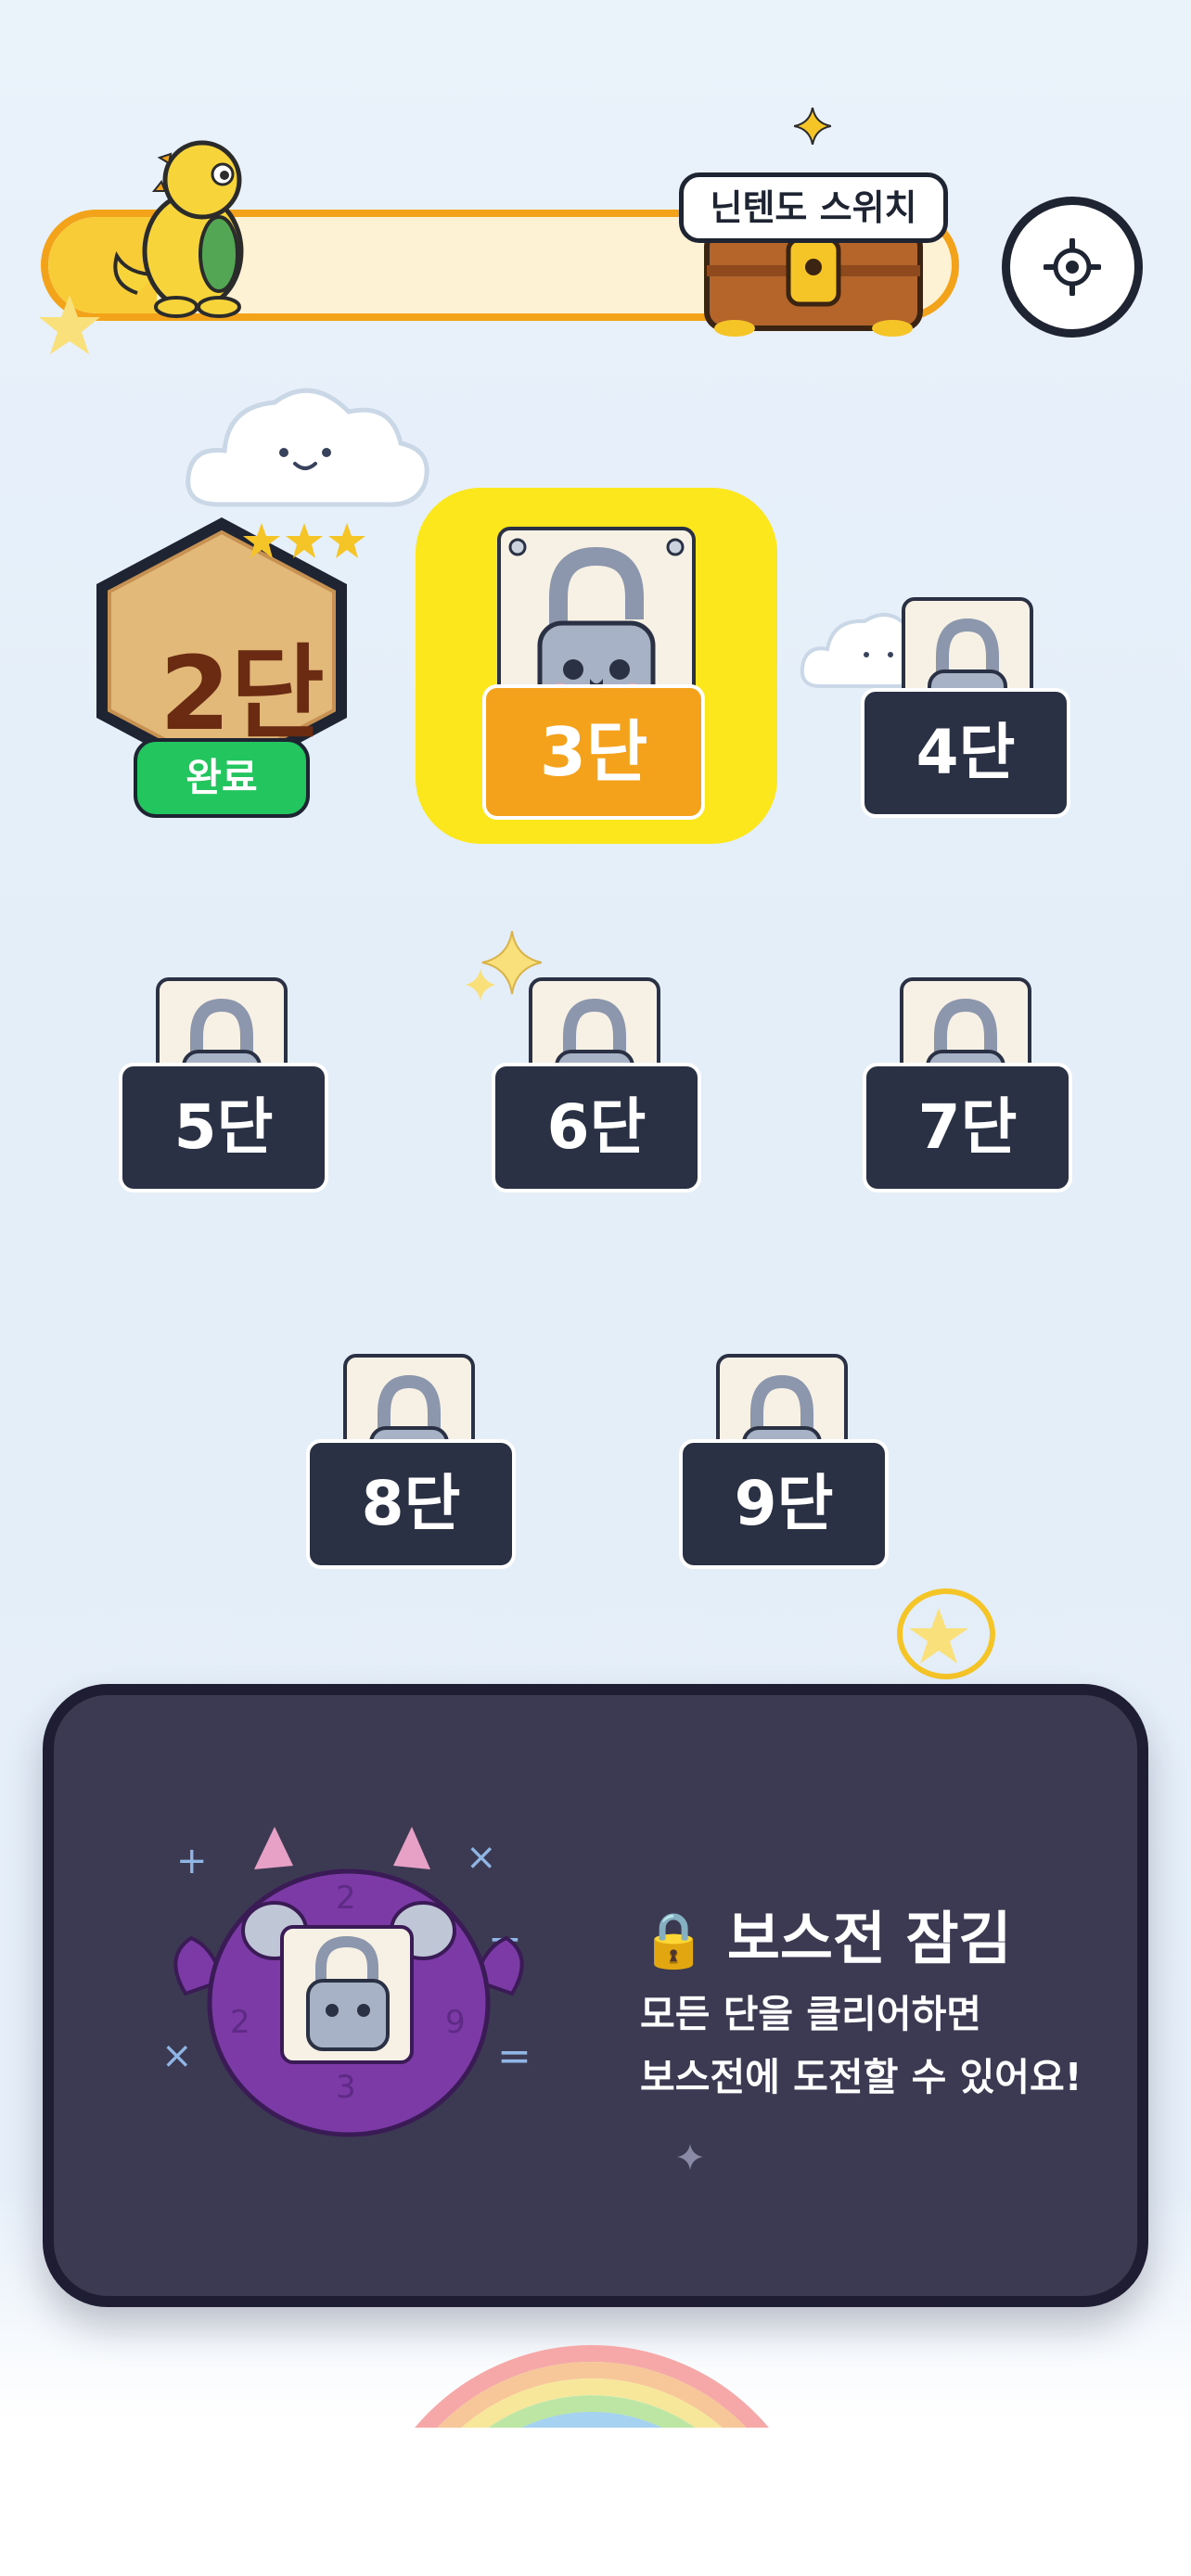 The height and width of the screenshot is (2576, 1191). Describe the element at coordinates (811, 2014) in the screenshot. I see `boss-desc-line: 모든 단을 클리어하면` at that location.